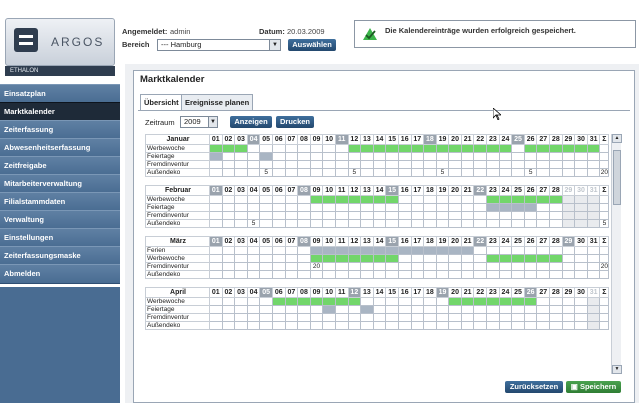 The height and width of the screenshot is (403, 639). I want to click on bereich-select: --- Hamburg ▼, so click(219, 45).